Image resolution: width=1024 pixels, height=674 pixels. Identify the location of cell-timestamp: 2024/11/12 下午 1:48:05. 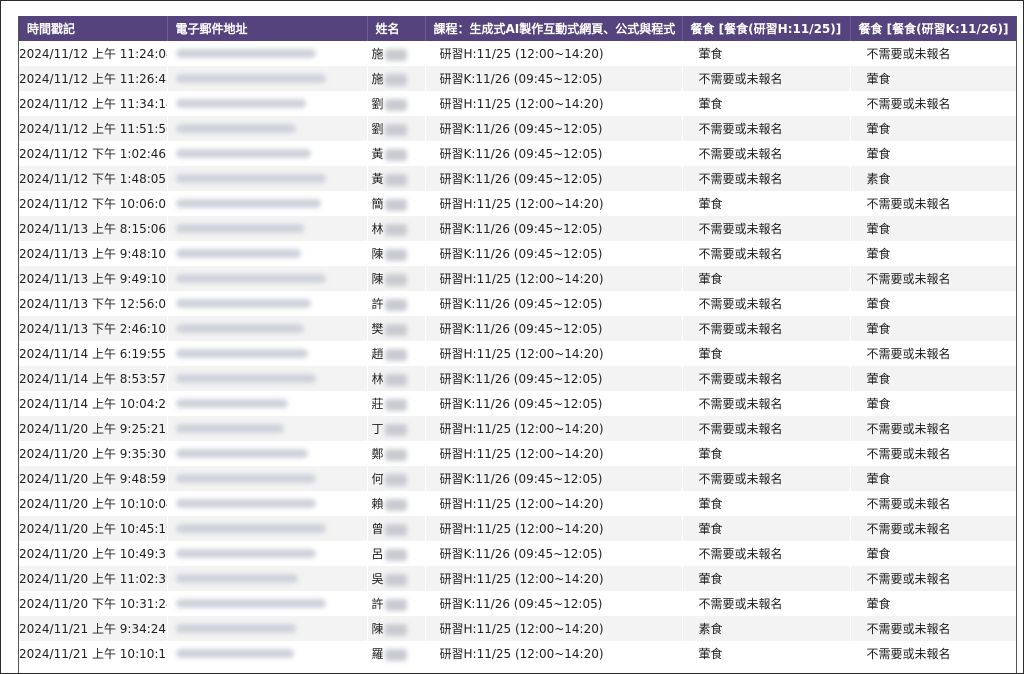
(93, 178).